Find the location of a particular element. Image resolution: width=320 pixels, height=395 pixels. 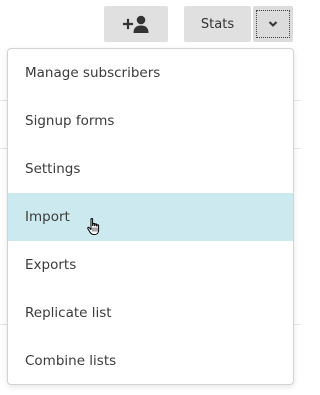

menu-item-import: Import is located at coordinates (150, 217).